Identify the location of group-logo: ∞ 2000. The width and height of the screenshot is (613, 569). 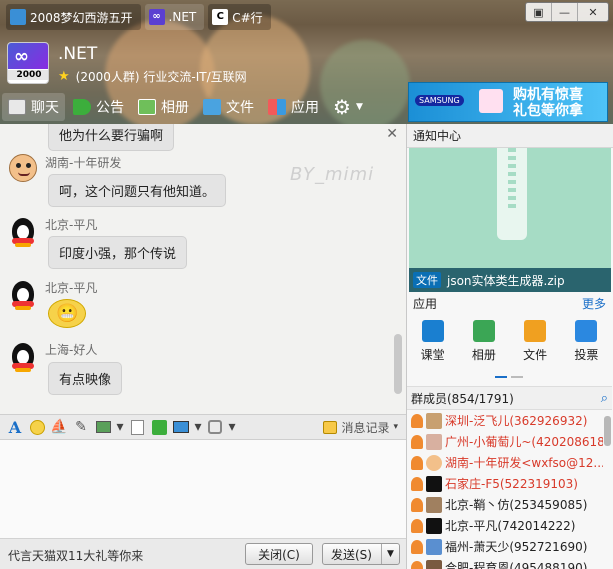
(28, 63).